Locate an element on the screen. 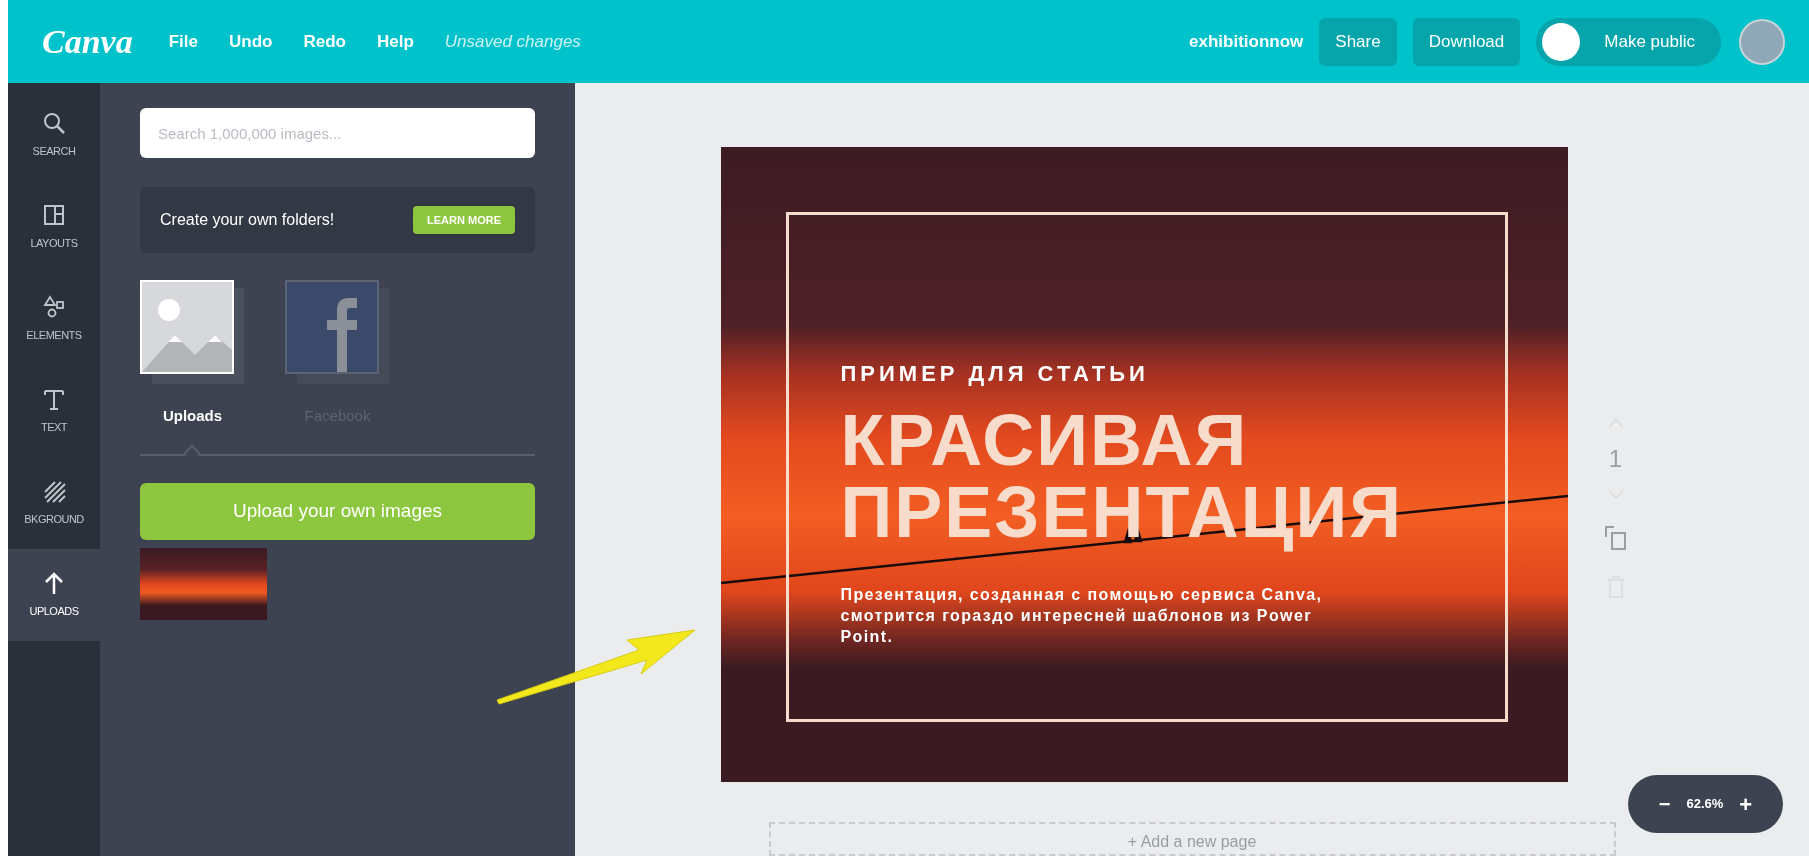 Image resolution: width=1809 pixels, height=856 pixels. upload-images-button: Upload your own images is located at coordinates (337, 511).